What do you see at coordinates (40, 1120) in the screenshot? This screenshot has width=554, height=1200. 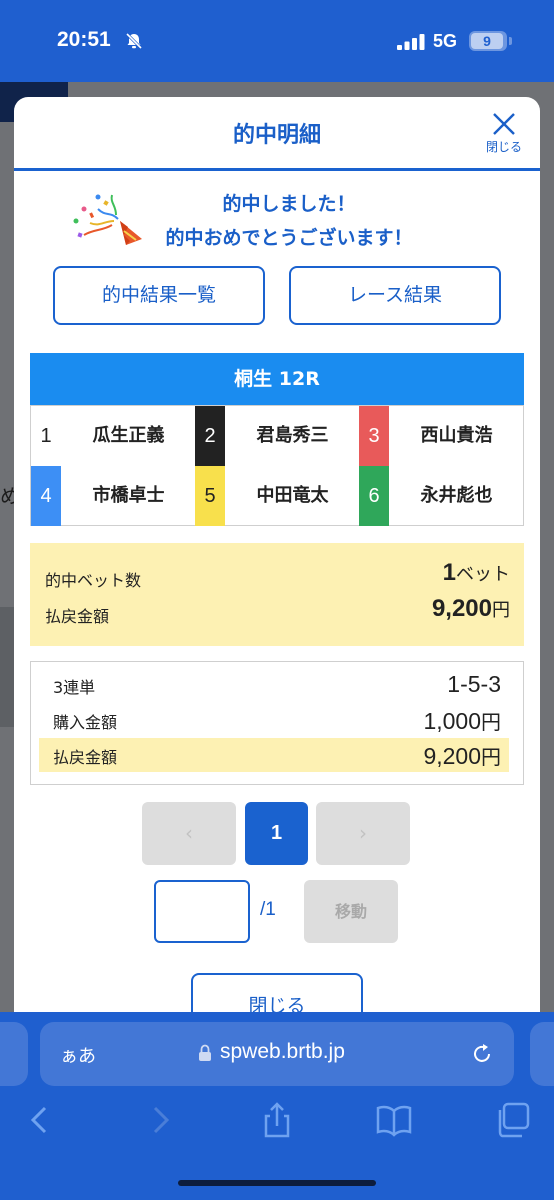 I see `back-icon` at bounding box center [40, 1120].